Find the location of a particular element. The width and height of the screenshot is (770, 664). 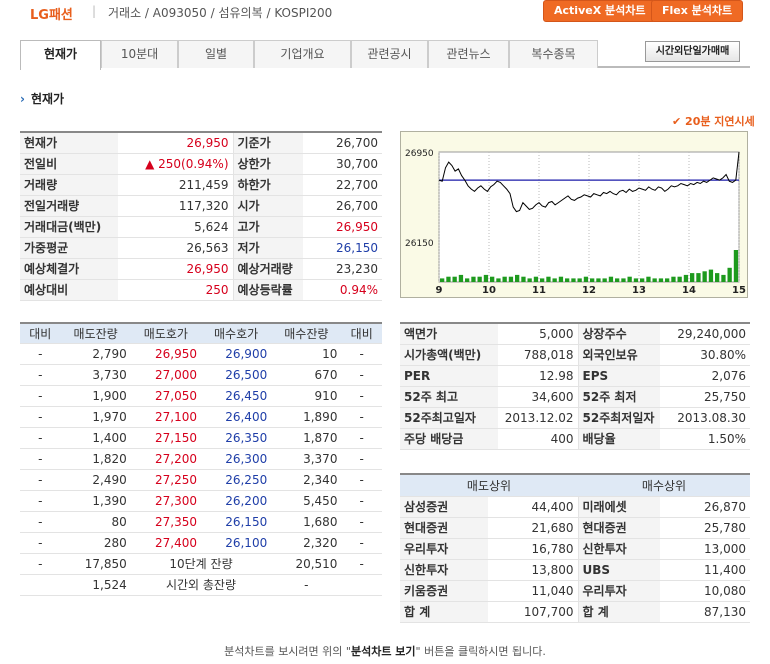

orderbook-cell: 20,510 is located at coordinates (306, 564).